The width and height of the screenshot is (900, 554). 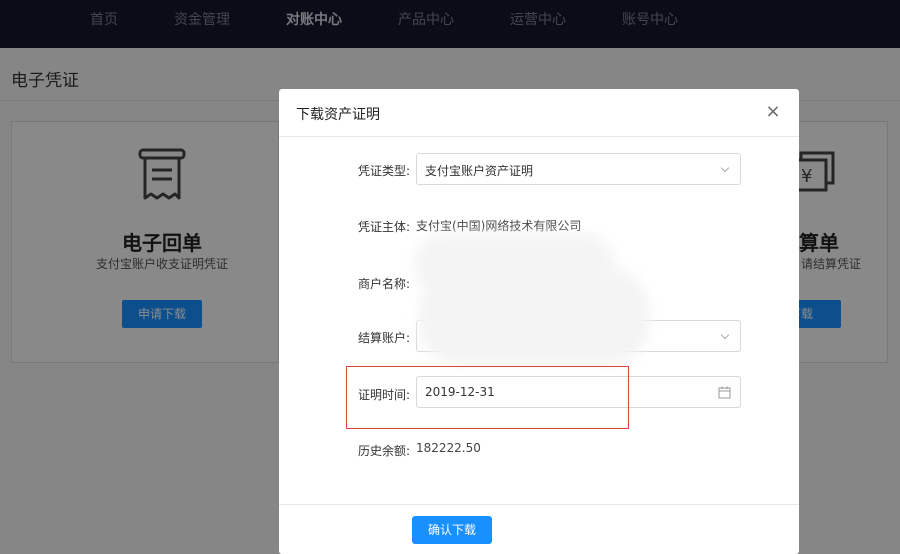 I want to click on history-balance-value: 182222.50, so click(x=448, y=448).